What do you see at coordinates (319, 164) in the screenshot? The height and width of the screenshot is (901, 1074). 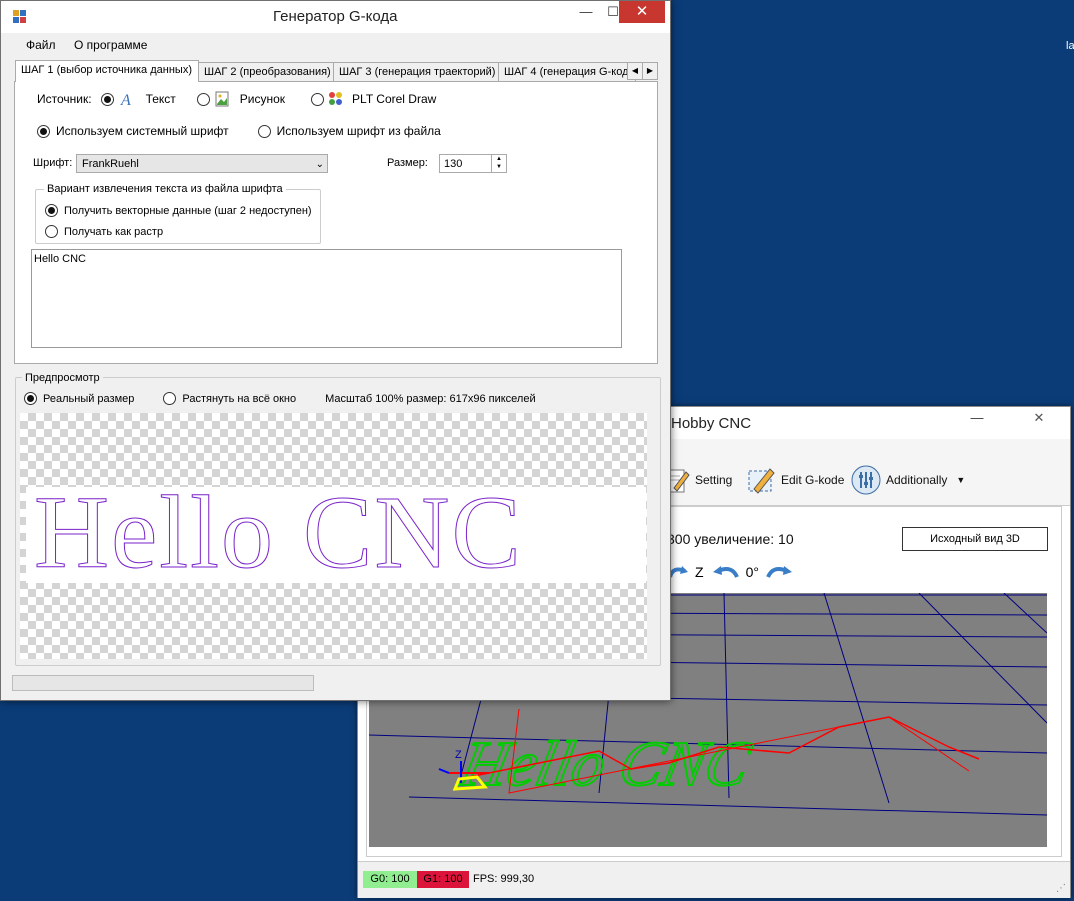 I see `chevron-down-icon: ⌄` at bounding box center [319, 164].